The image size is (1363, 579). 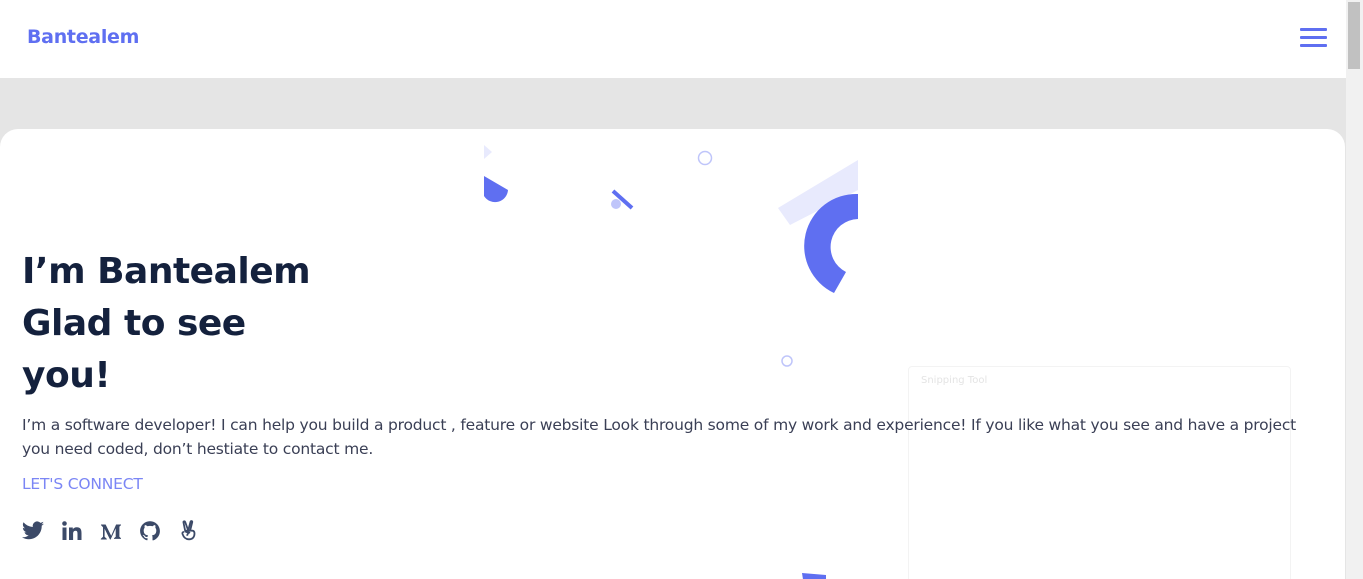 What do you see at coordinates (66, 375) in the screenshot?
I see `headline-line-3: you!` at bounding box center [66, 375].